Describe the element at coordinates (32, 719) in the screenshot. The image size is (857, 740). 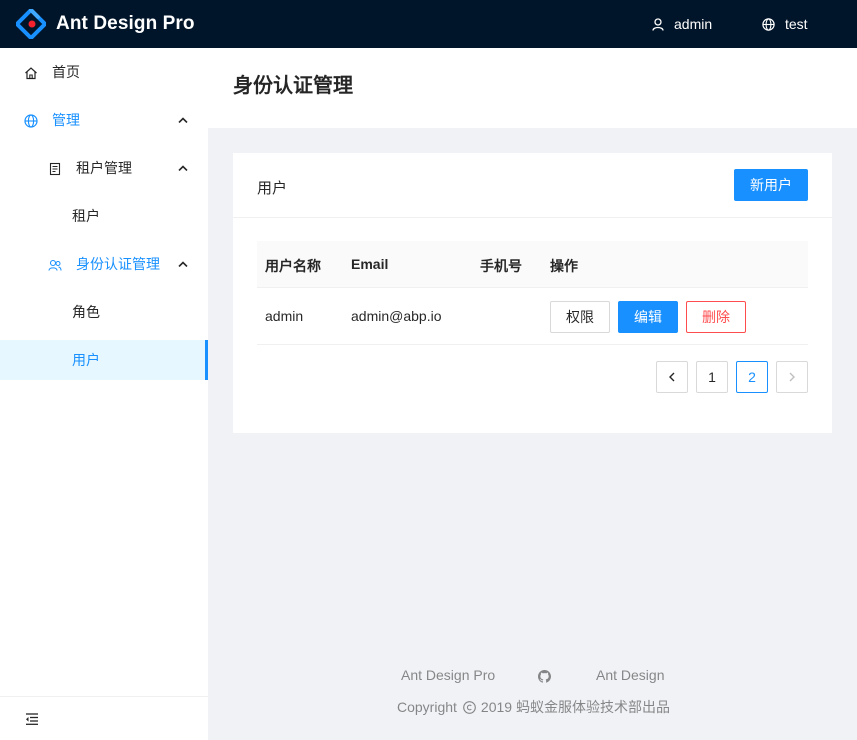
I see `menu-fold-icon` at that location.